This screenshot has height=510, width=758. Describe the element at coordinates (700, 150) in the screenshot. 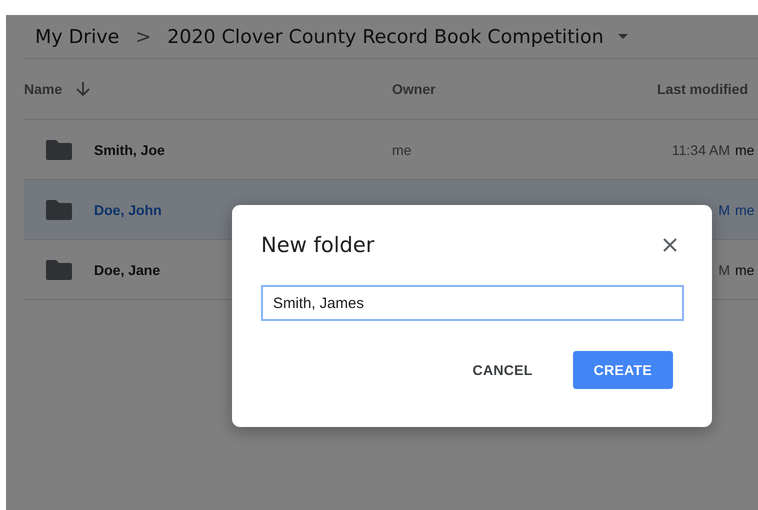

I see `modified-time: 11:34 AM` at that location.